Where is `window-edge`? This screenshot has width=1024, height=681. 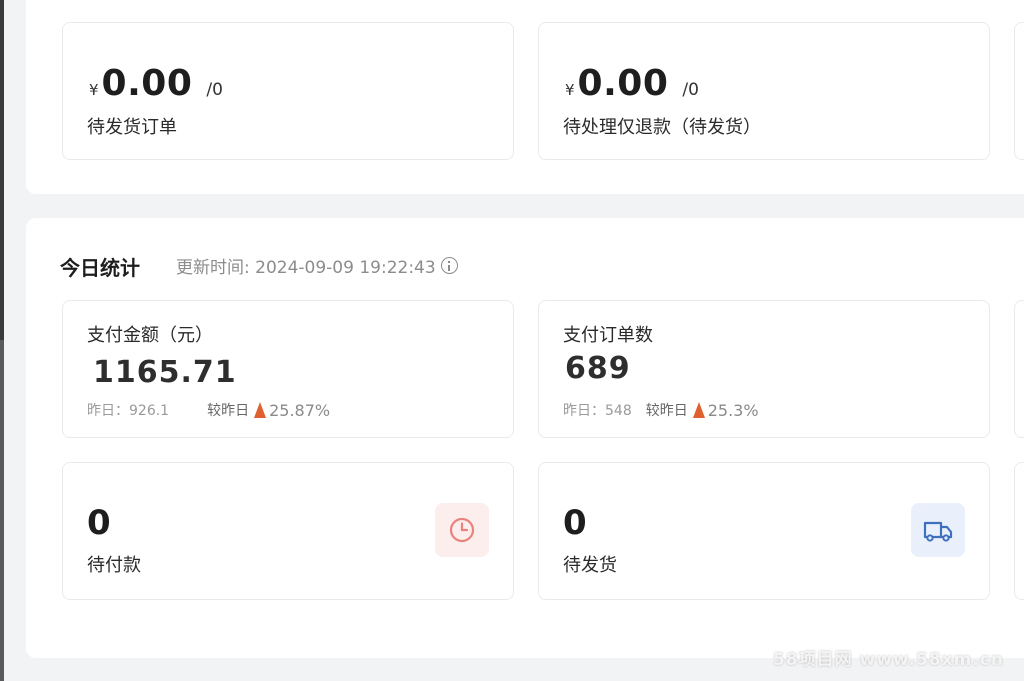
window-edge is located at coordinates (2, 340).